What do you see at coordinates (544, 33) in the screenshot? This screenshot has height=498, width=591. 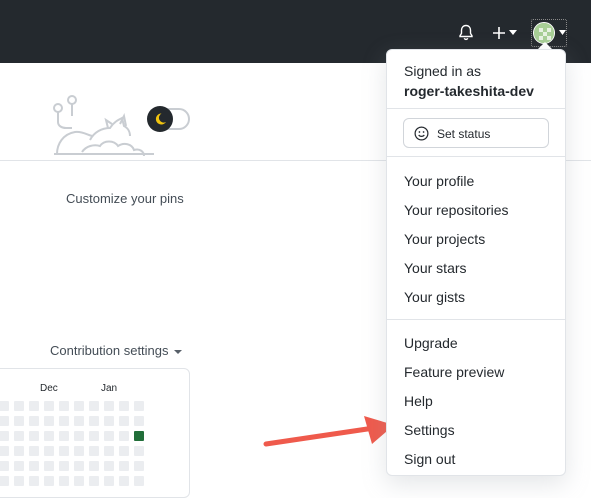 I see `avatar` at bounding box center [544, 33].